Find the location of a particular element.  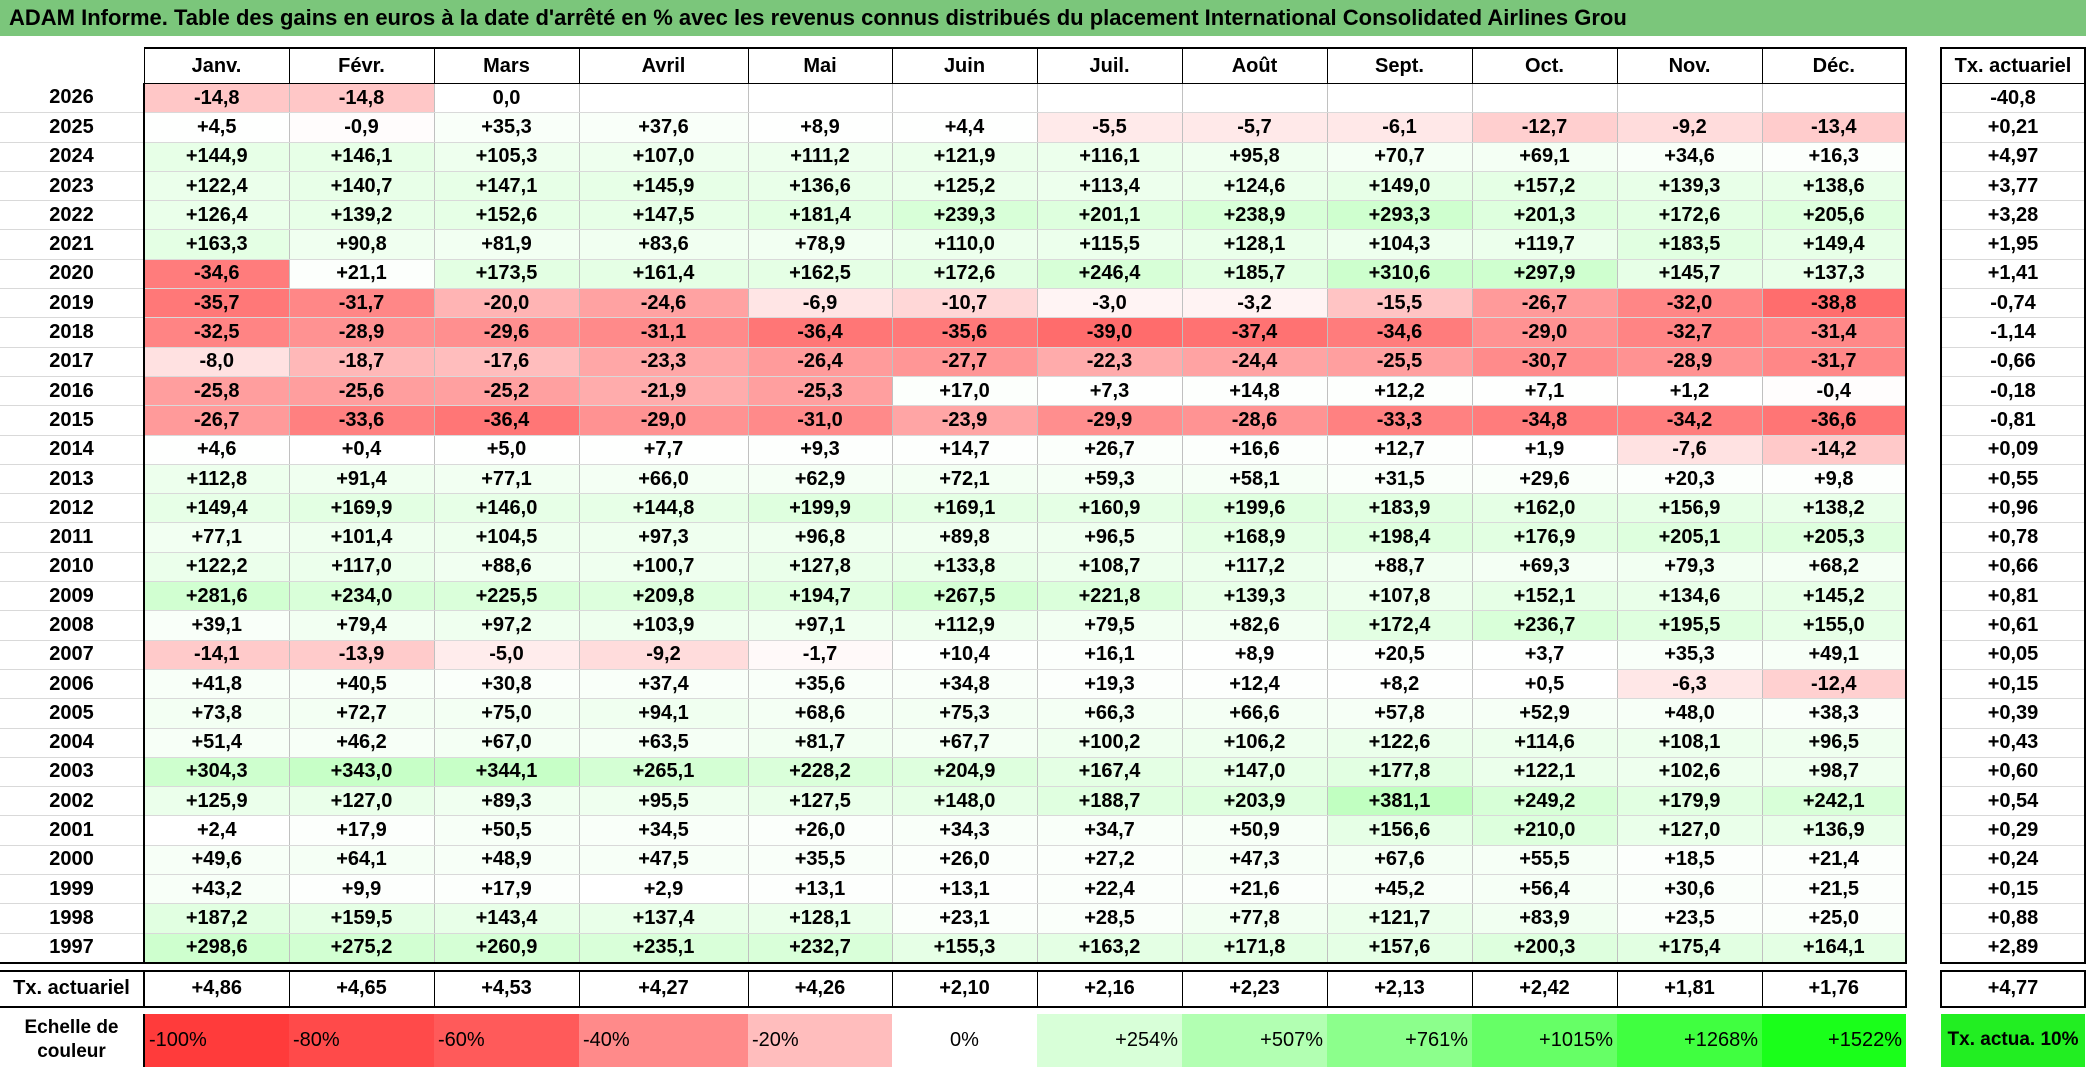

year-label: 2023 is located at coordinates (72, 186).